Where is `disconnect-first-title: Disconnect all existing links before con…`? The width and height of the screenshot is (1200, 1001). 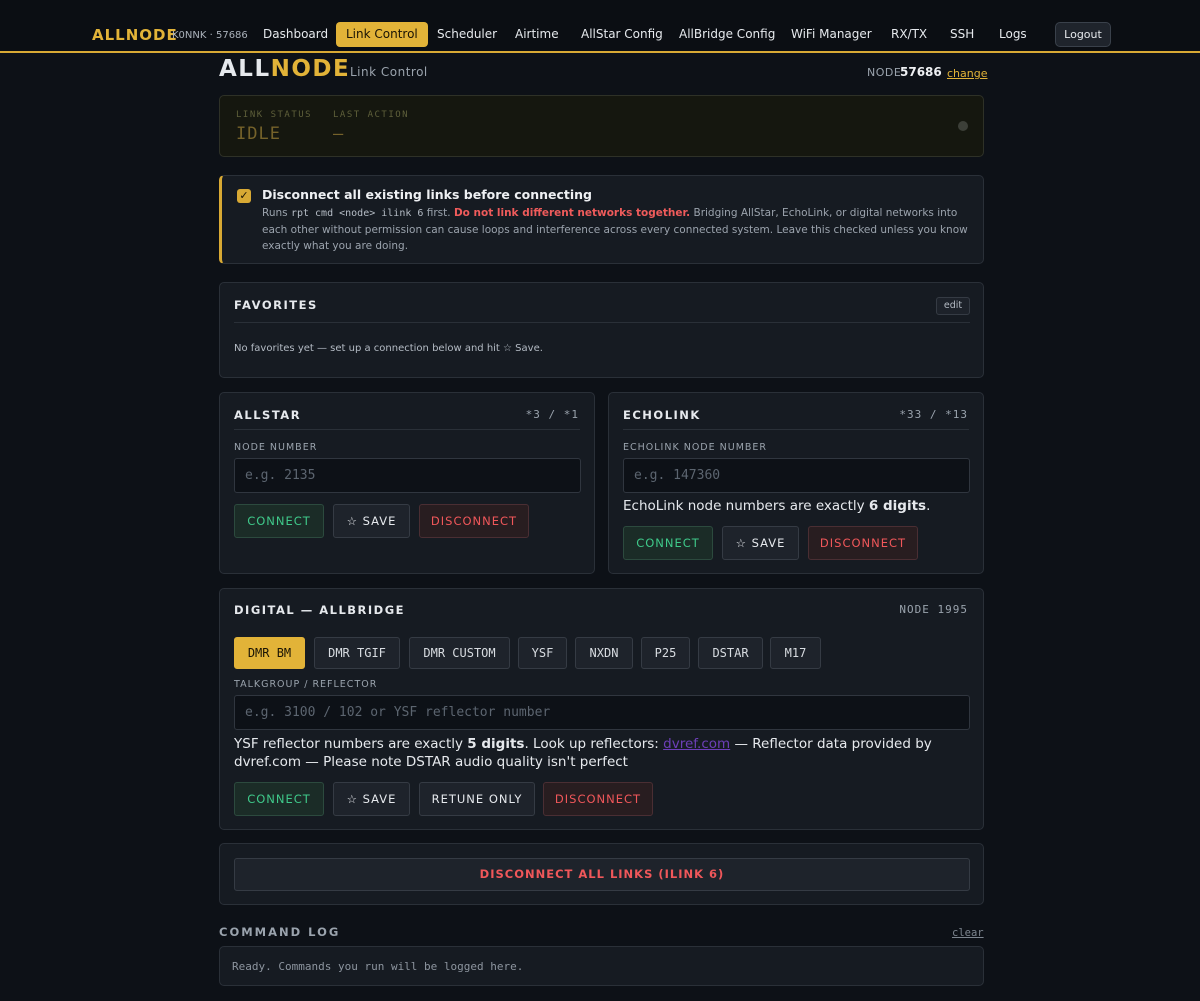
disconnect-first-title: Disconnect all existing links before con… is located at coordinates (427, 194).